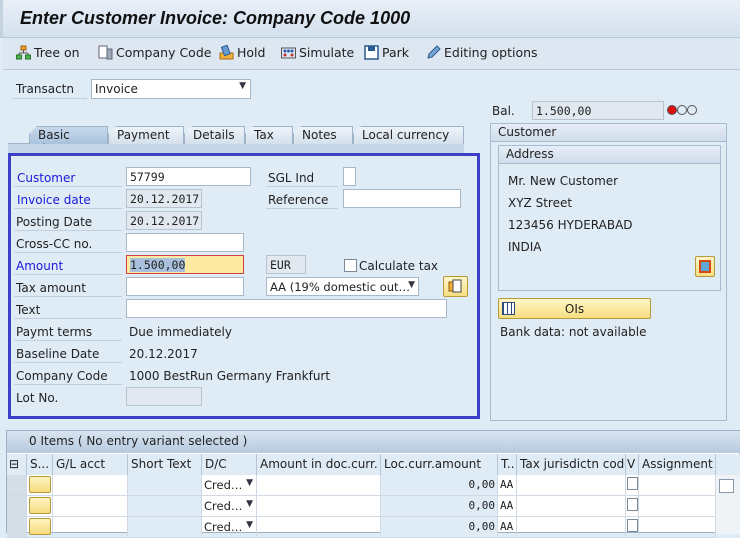 The image size is (740, 538). What do you see at coordinates (188, 176) in the screenshot?
I see `customer-field: 57799` at bounding box center [188, 176].